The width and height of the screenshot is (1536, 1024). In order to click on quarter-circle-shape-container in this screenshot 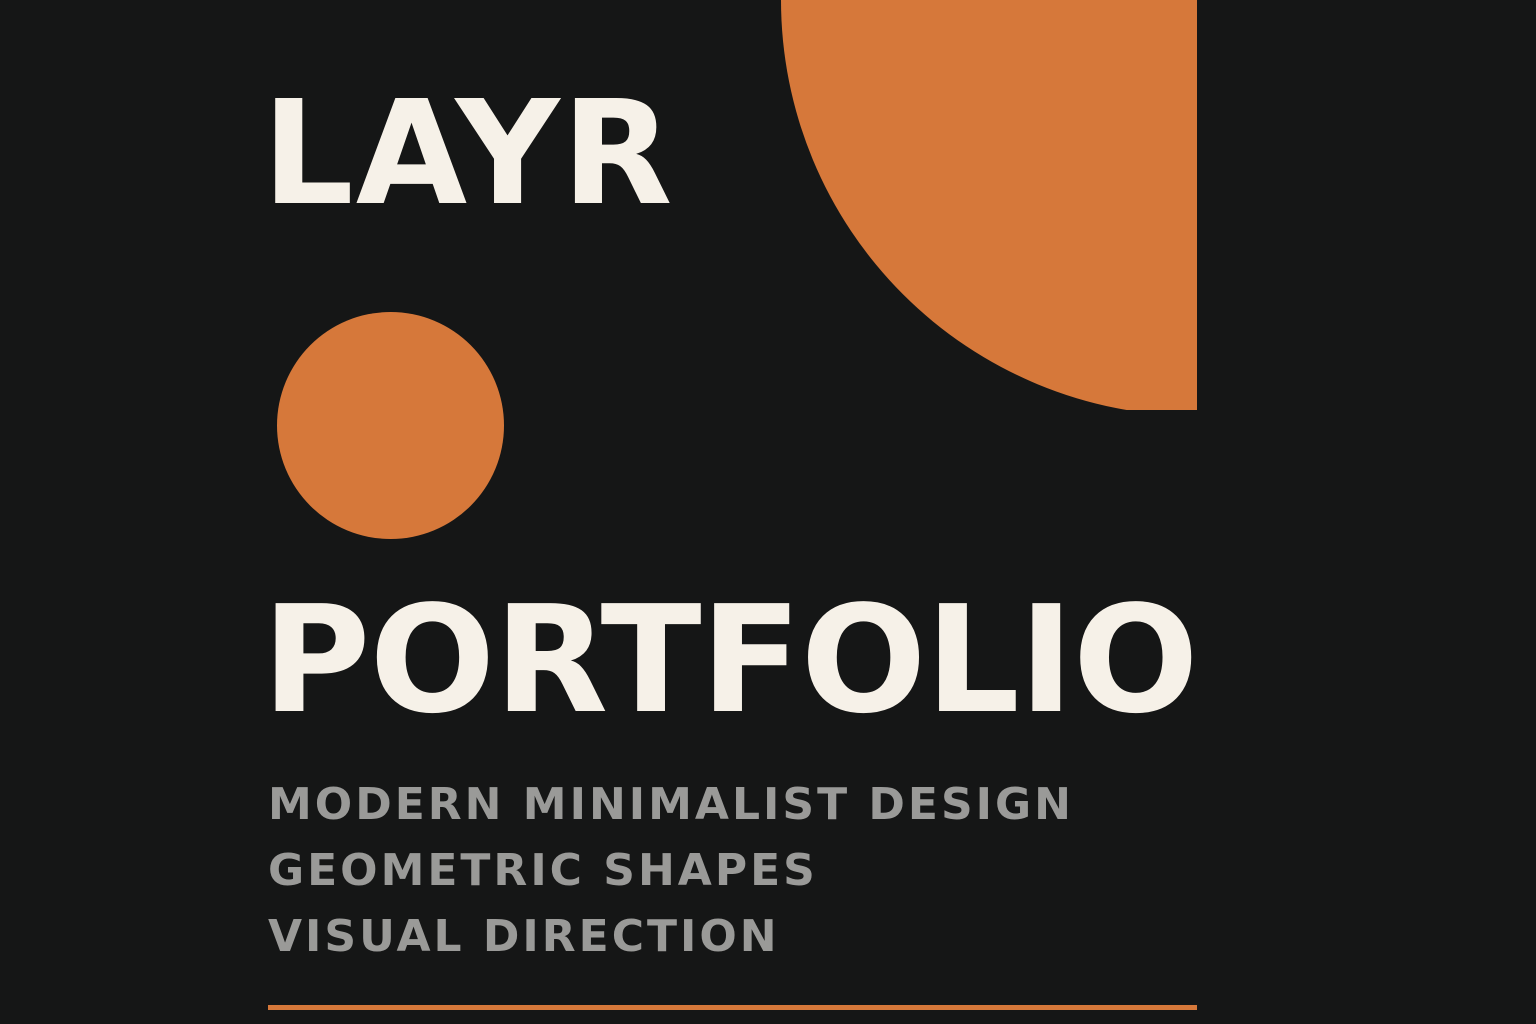, I will do `click(989, 205)`.